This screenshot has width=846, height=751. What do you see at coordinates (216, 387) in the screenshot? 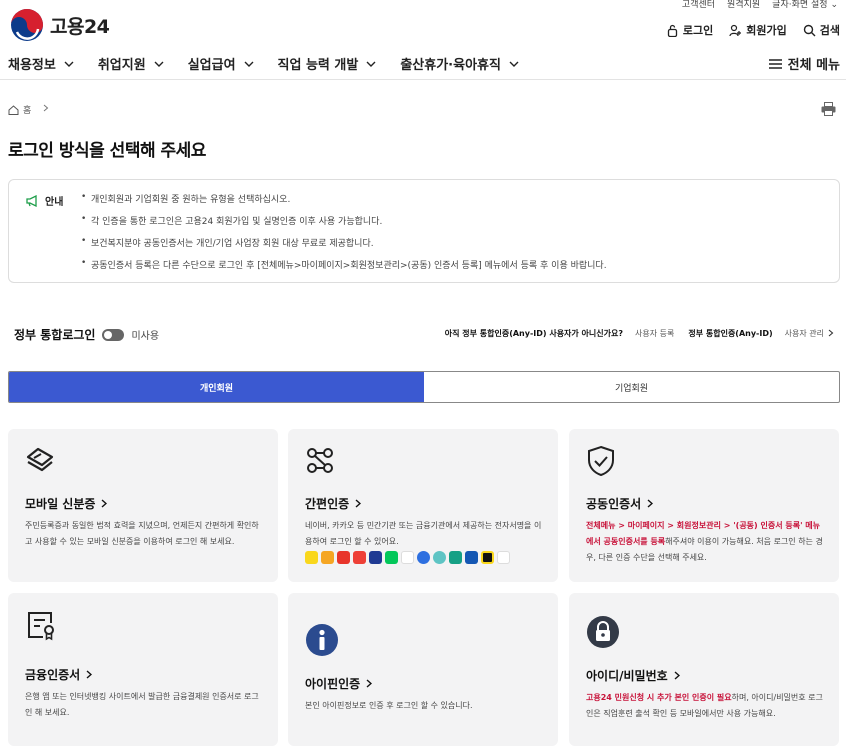
I see `tab-personal: 개인회원` at bounding box center [216, 387].